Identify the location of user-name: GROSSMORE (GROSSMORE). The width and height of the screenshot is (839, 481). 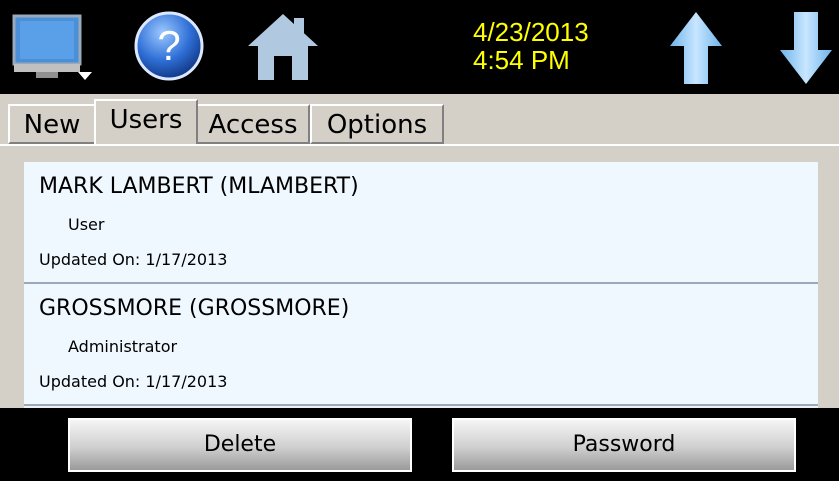
(194, 308).